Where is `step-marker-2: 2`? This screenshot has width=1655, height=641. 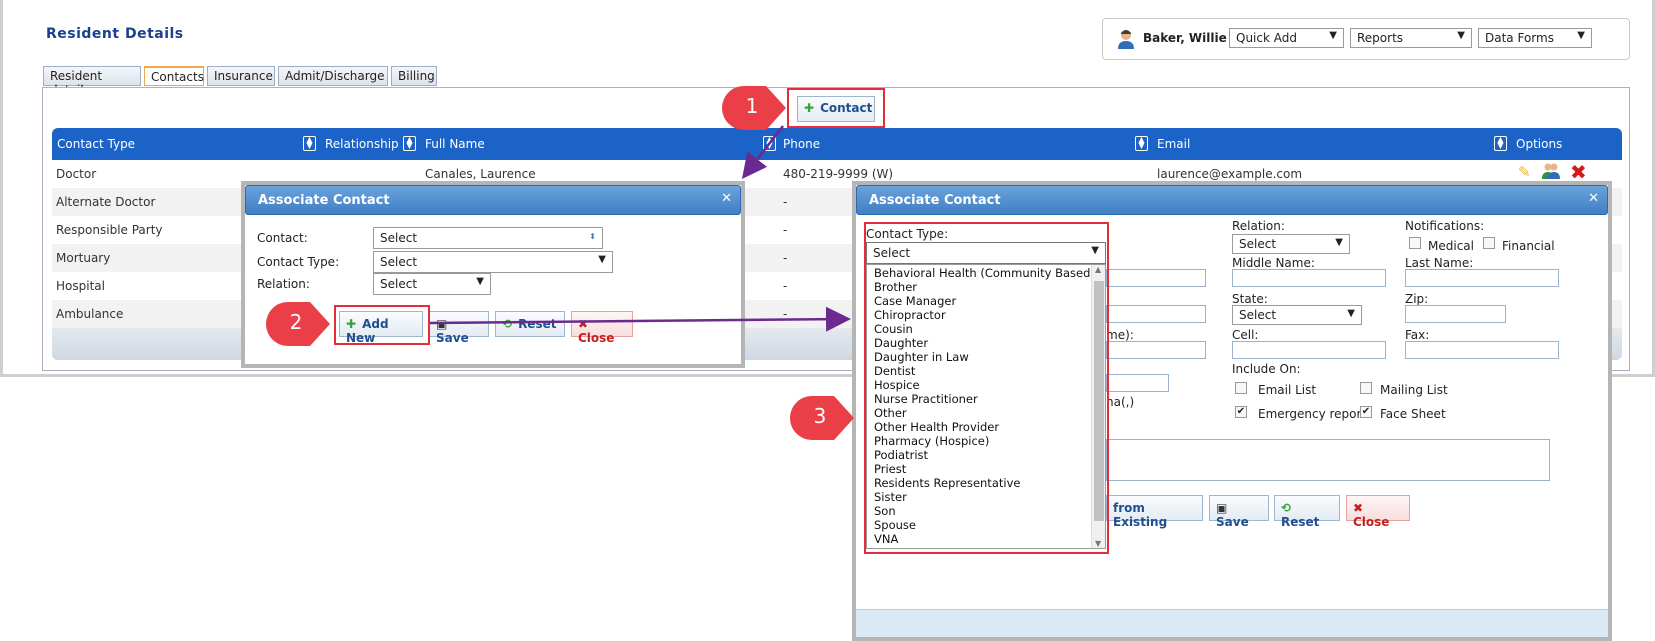 step-marker-2: 2 is located at coordinates (298, 324).